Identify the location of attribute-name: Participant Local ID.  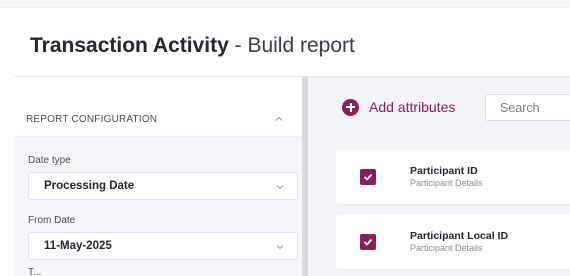
(459, 236).